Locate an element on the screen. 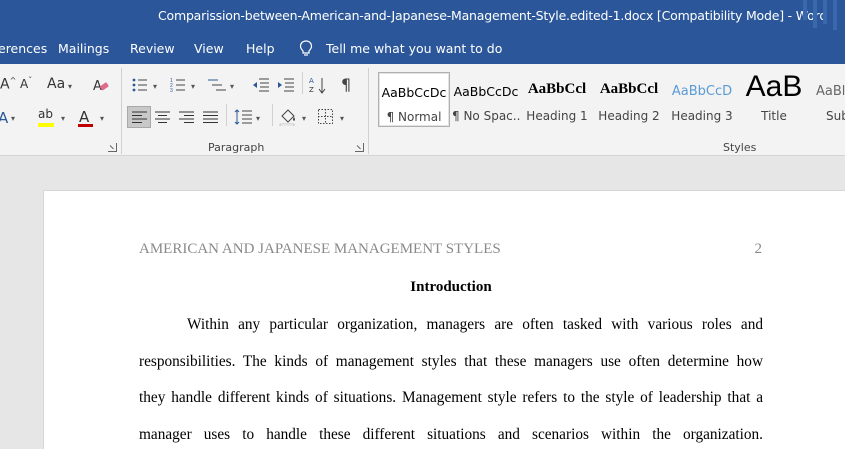 Image resolution: width=845 pixels, height=449 pixels. style-normal: AaBbCcDc ¶ Normal is located at coordinates (414, 99).